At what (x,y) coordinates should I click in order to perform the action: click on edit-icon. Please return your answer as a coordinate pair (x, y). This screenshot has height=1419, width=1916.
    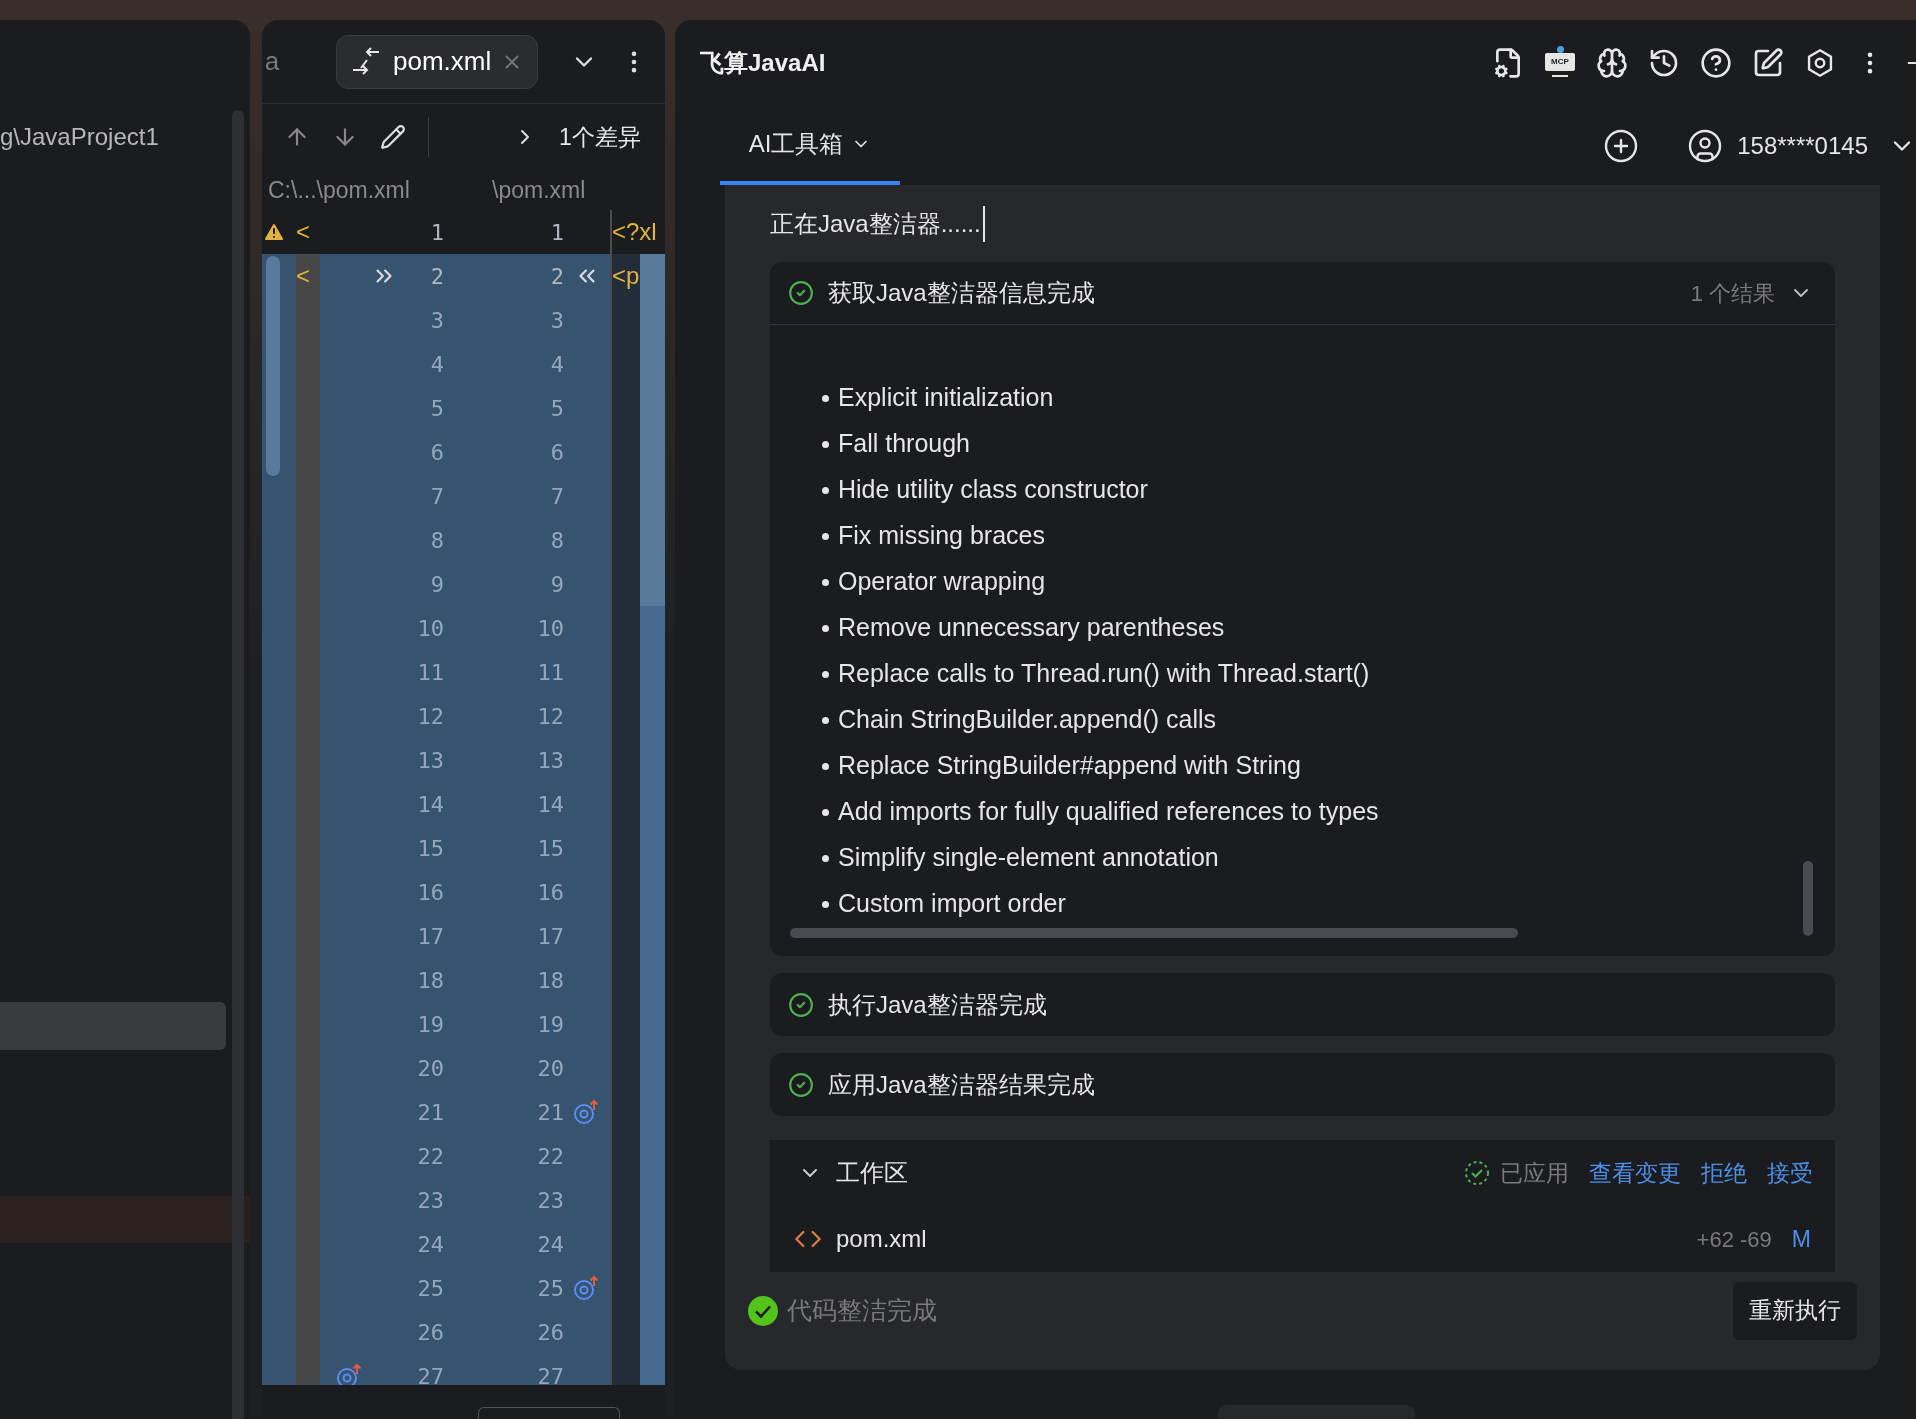
    Looking at the image, I should click on (1768, 63).